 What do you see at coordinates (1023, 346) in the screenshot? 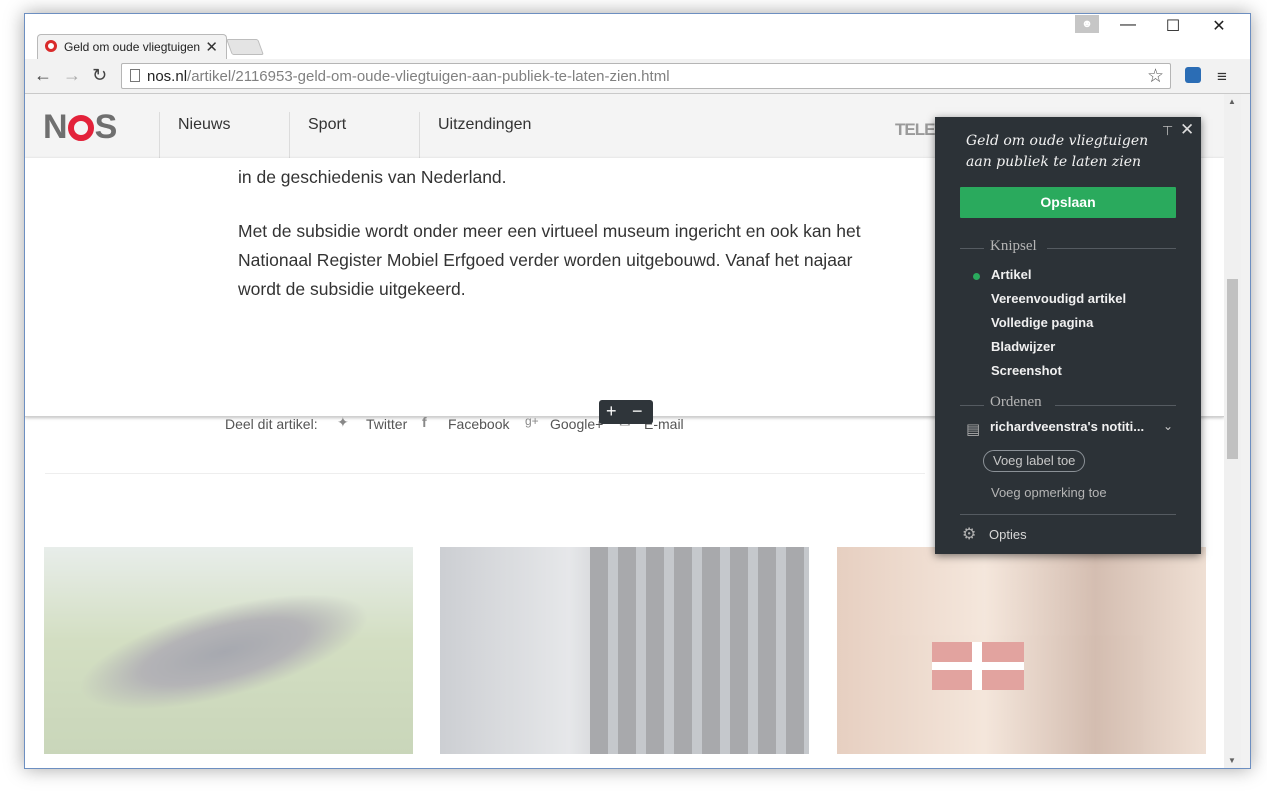
I see `clip-option-bladwijzer: Bladwijzer` at bounding box center [1023, 346].